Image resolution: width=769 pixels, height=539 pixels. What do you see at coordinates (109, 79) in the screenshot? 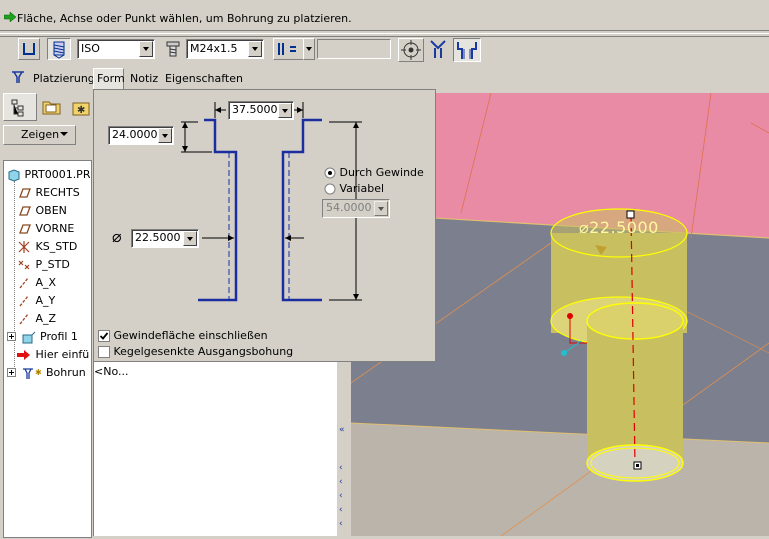
I see `tab-form: Form` at bounding box center [109, 79].